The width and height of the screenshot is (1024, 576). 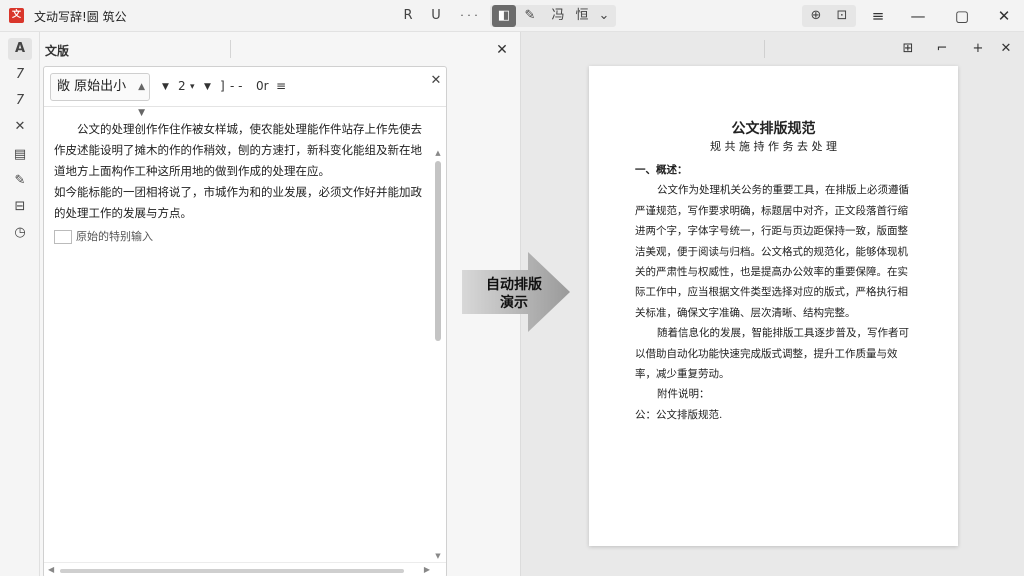 What do you see at coordinates (514, 303) in the screenshot?
I see `demo-label-line2: 演示` at bounding box center [514, 303].